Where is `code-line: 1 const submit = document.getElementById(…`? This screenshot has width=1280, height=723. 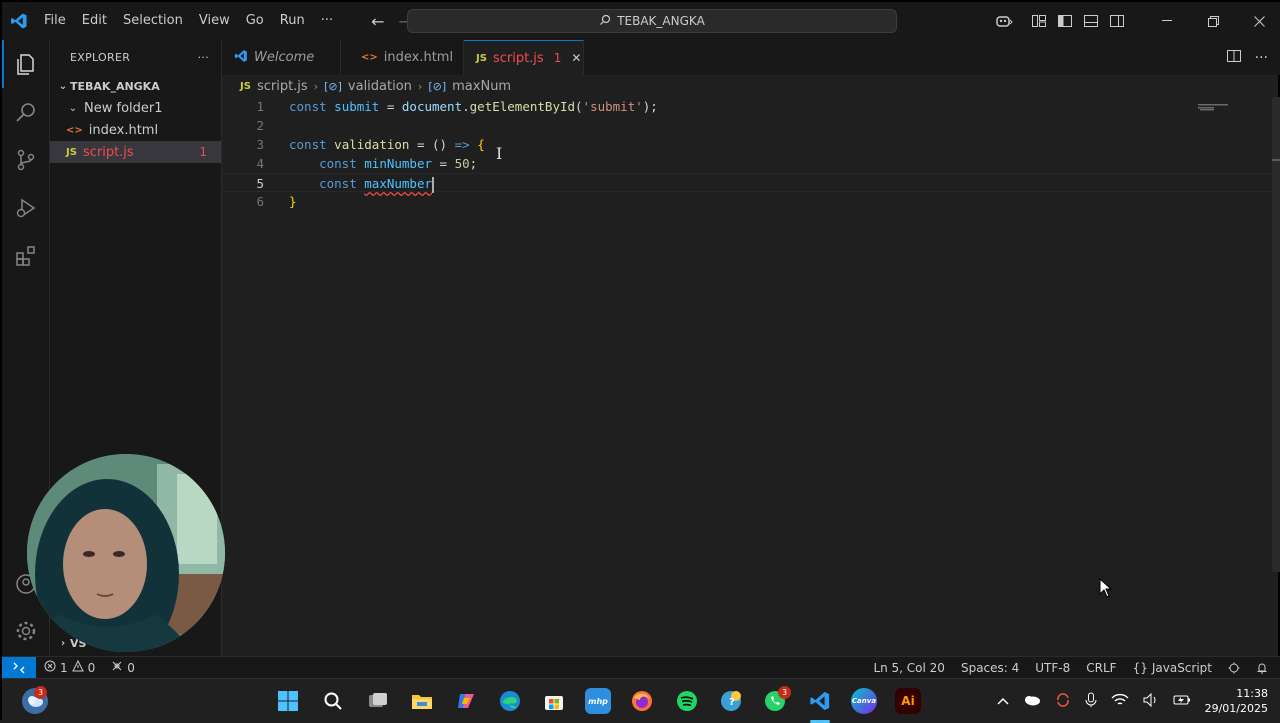 code-line: 1 const submit = document.getElementById(… is located at coordinates (747, 106).